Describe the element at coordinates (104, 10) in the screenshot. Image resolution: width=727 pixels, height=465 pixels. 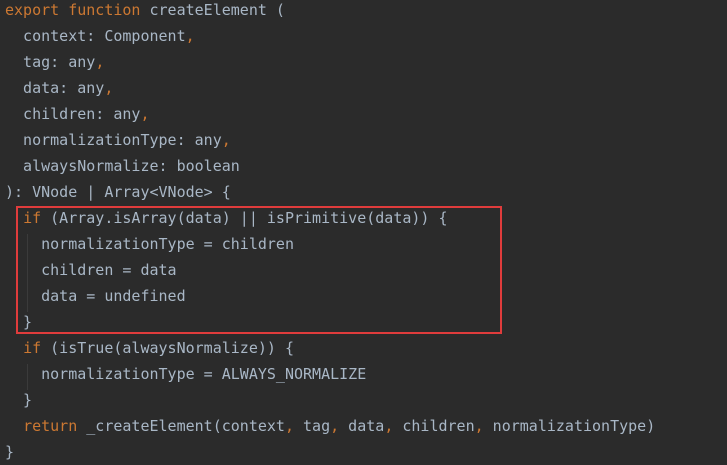
I see `code-token: function` at that location.